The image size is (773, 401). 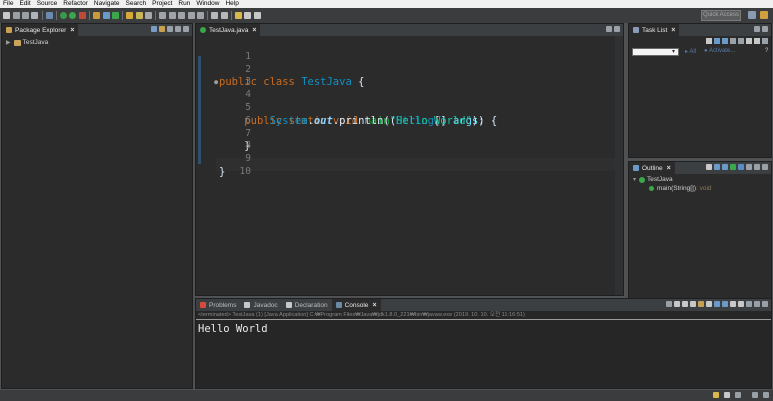 What do you see at coordinates (709, 304) in the screenshot?
I see `show-on-output-icon` at bounding box center [709, 304].